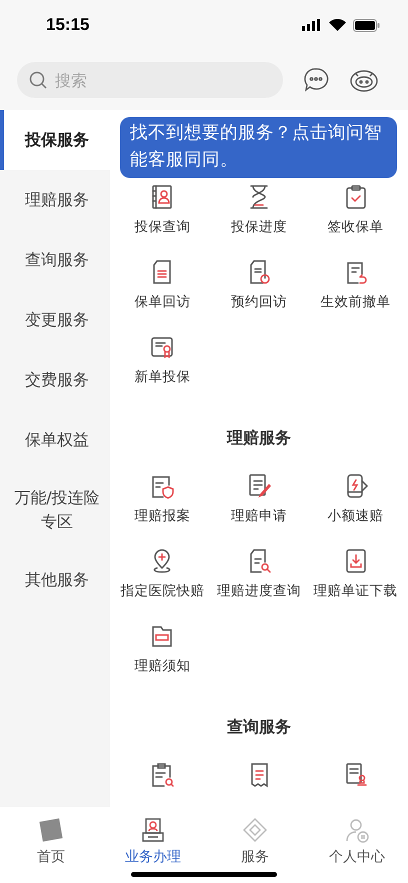 Image resolution: width=408 pixels, height=883 pixels. What do you see at coordinates (162, 666) in the screenshot?
I see `service-label: 理赔须知` at bounding box center [162, 666].